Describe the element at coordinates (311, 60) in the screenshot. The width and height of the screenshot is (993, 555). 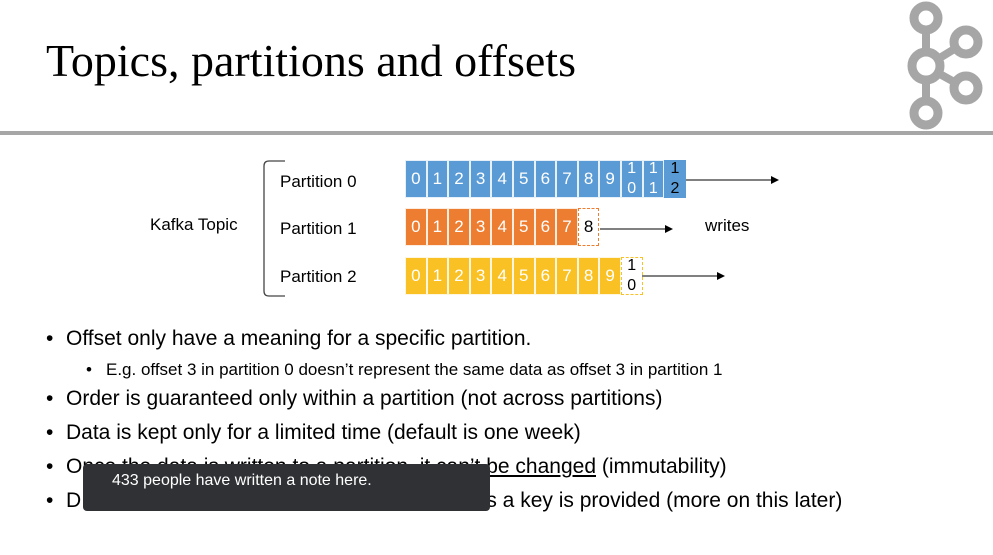
I see `page-title: Topics, partitions and offsets` at that location.